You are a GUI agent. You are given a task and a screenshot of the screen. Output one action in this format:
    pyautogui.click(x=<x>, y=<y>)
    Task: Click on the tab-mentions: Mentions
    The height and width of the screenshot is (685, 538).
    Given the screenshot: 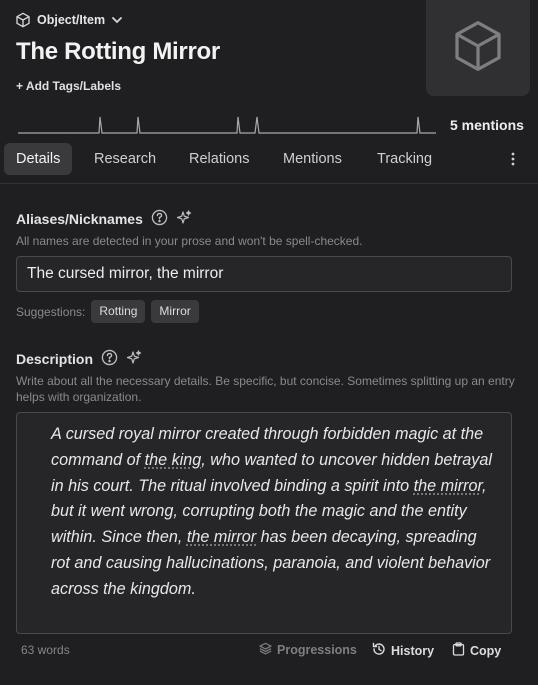 What is the action you would take?
    pyautogui.click(x=312, y=159)
    